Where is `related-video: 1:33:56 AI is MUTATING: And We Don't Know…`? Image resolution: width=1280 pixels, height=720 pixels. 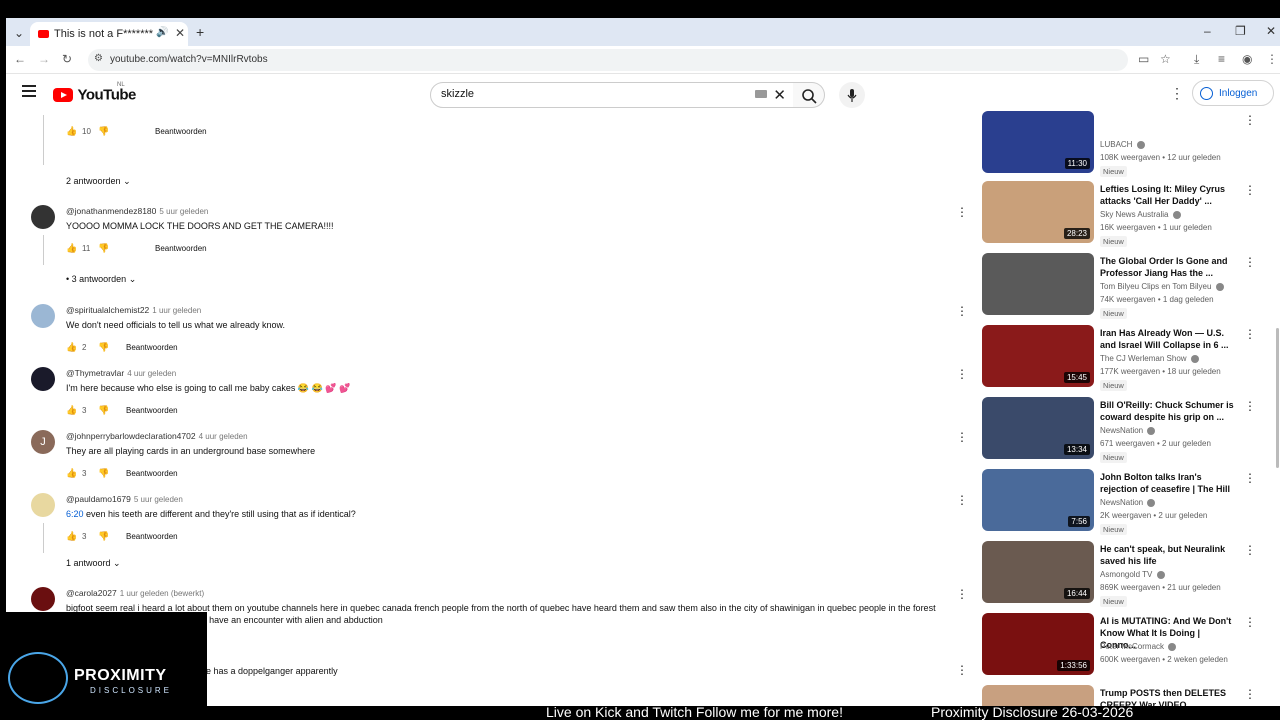
related-video: 1:33:56 AI is MUTATING: And We Don't Know… is located at coordinates (1122, 646).